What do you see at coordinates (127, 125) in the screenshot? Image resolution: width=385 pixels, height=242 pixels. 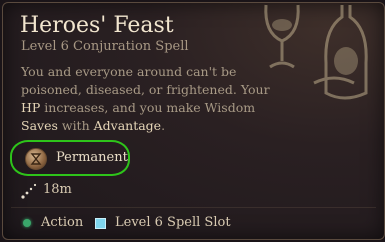 I see `advantage-keyword-link: Advantage` at bounding box center [127, 125].